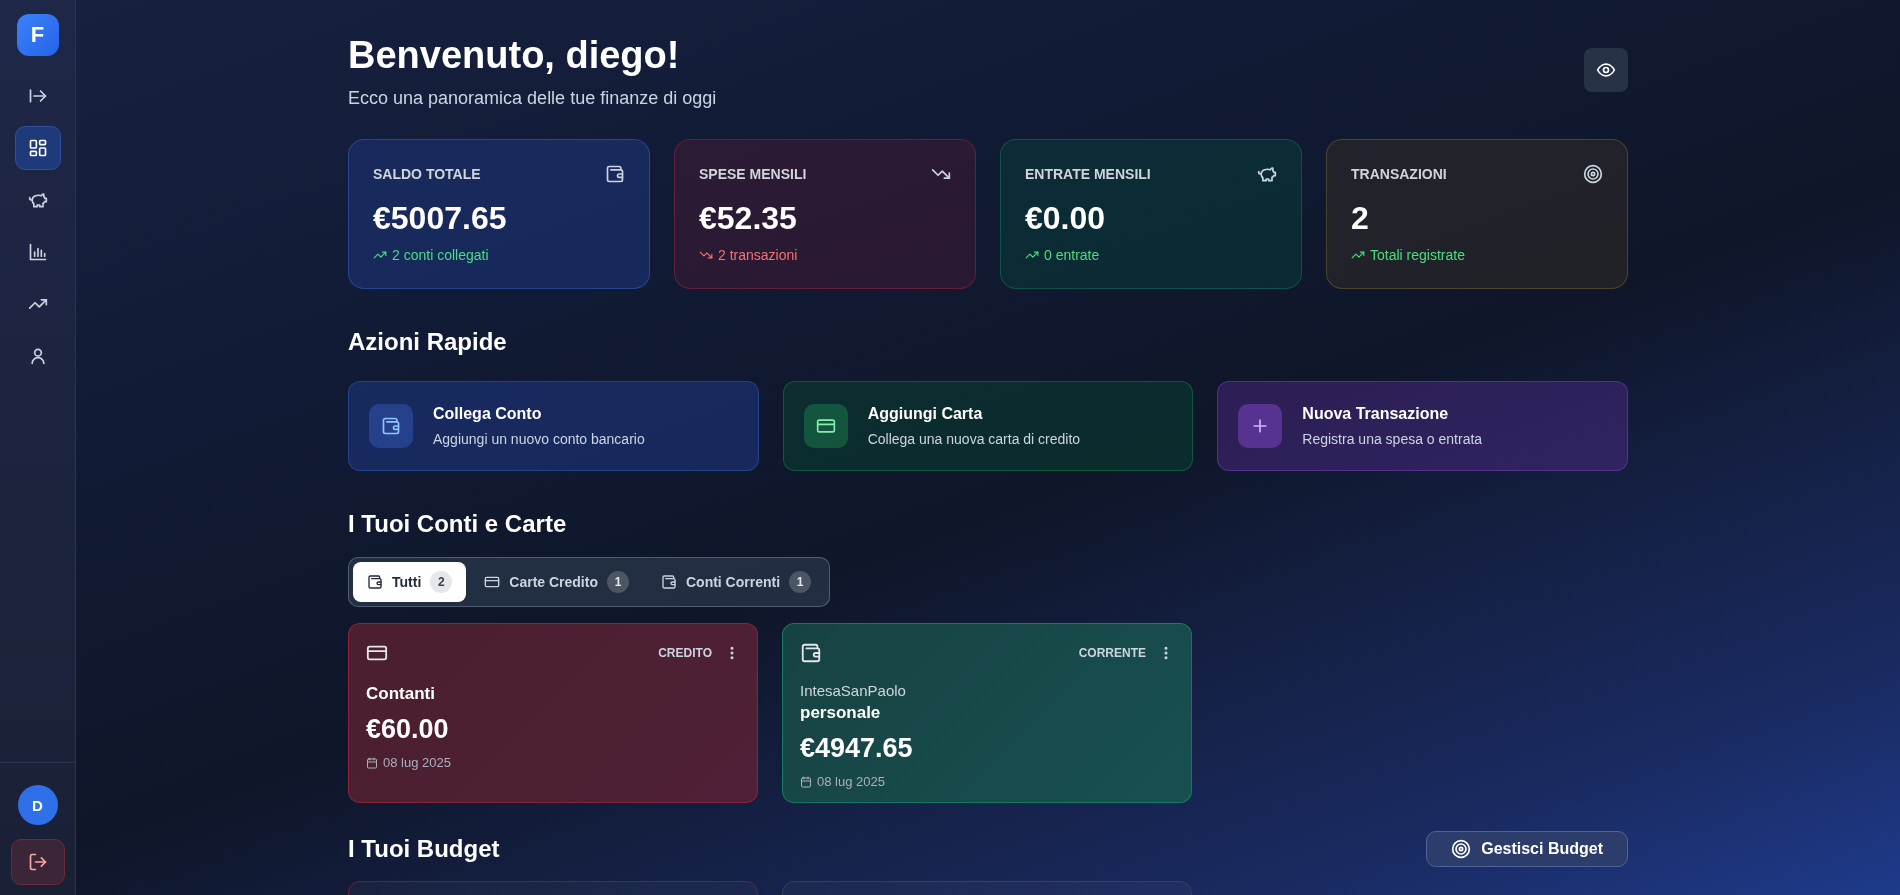 This screenshot has width=1900, height=895. I want to click on action-title: Aggiungi Carta, so click(925, 414).